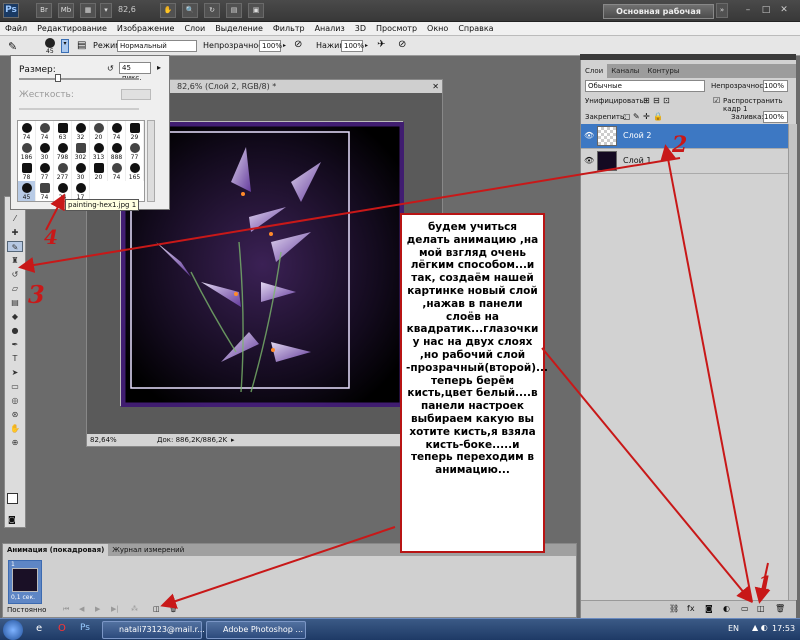 This screenshot has width=800, height=640. I want to click on lock-position-icon: ✛, so click(646, 116).